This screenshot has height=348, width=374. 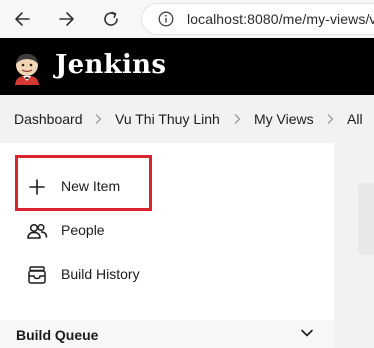 I want to click on browser-toolbar: localhost:8080/me/my-views/v, so click(x=187, y=19).